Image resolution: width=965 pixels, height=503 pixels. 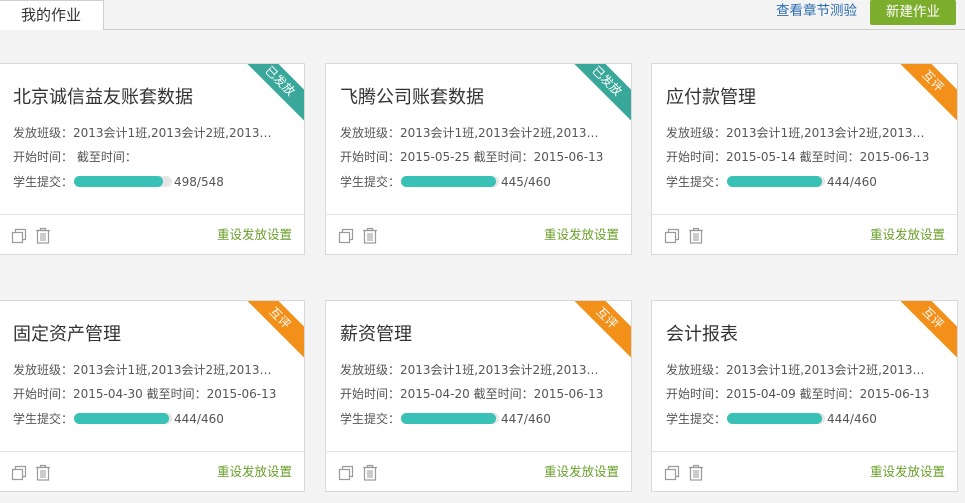 I want to click on homework-title: 应付款管理, so click(x=711, y=98).